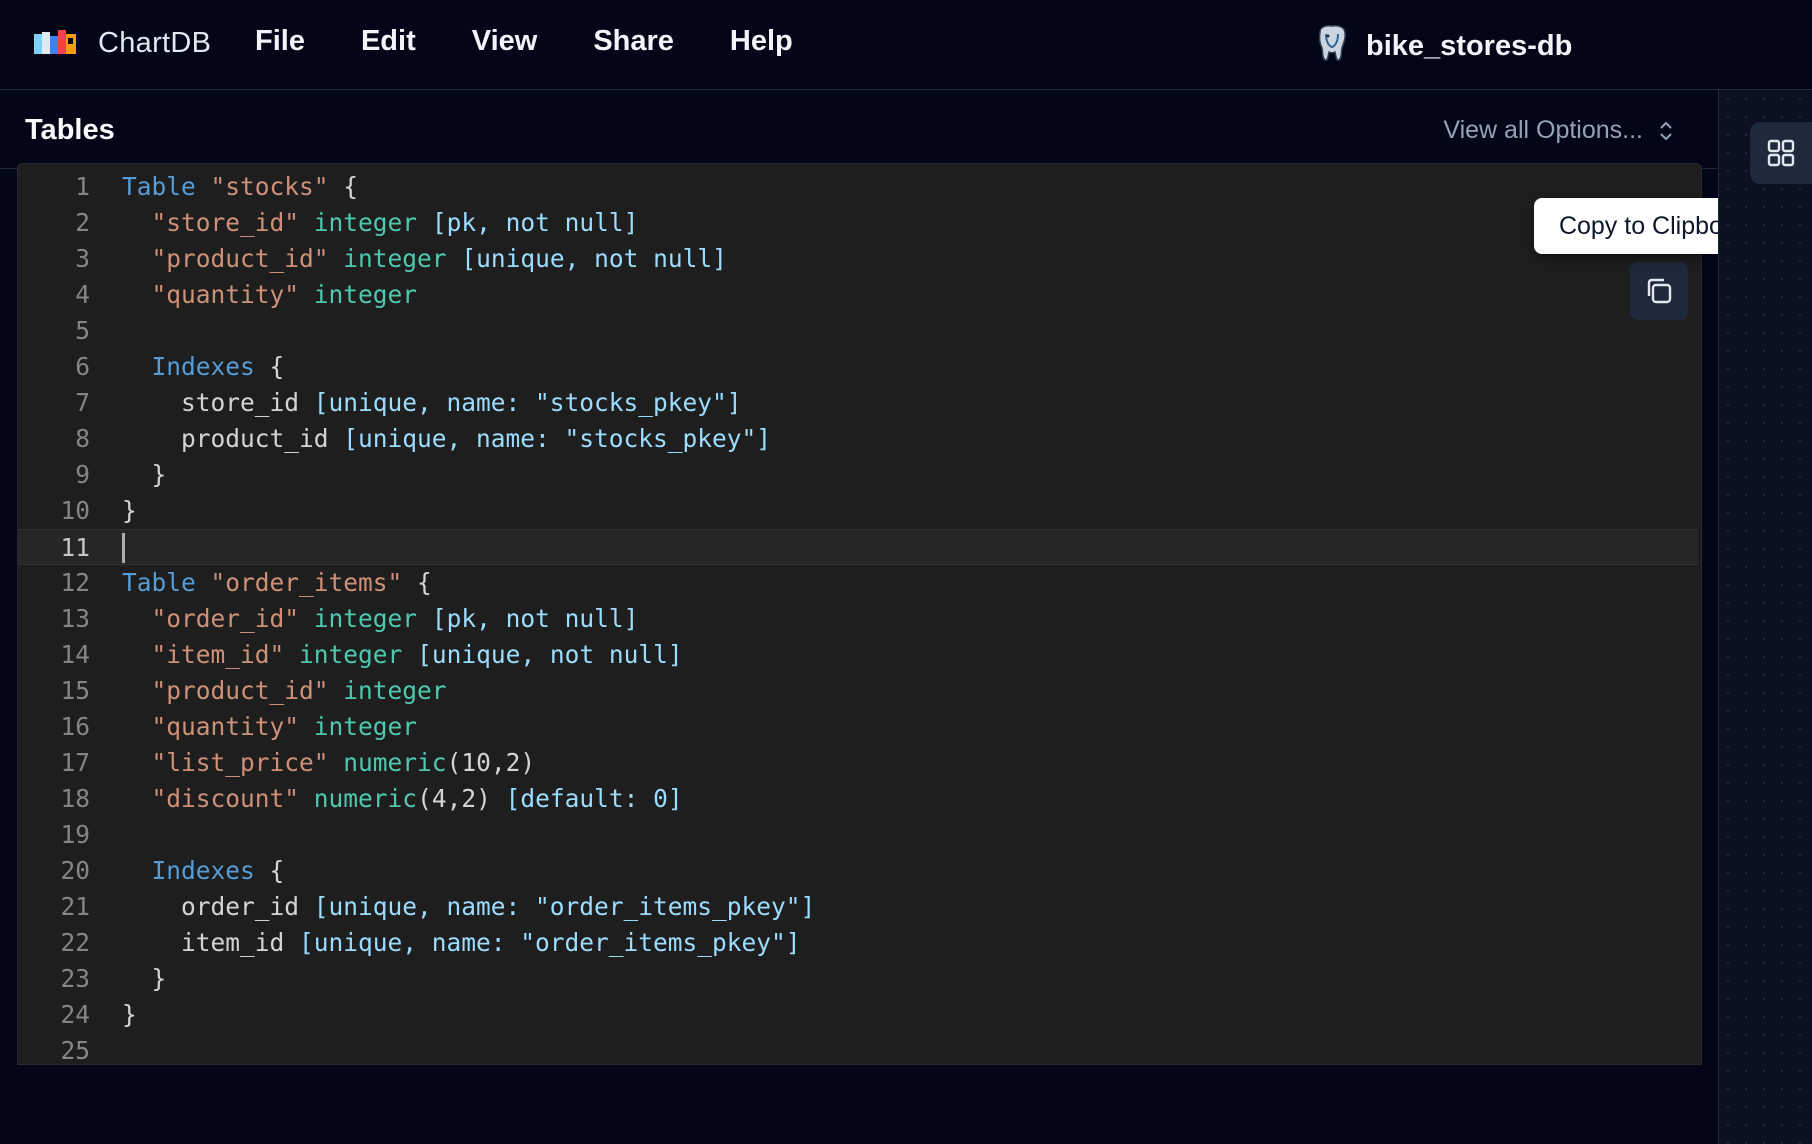 This screenshot has width=1812, height=1144. Describe the element at coordinates (858, 619) in the screenshot. I see `code-line: 13 "order_id" integer [pk, not null]` at that location.